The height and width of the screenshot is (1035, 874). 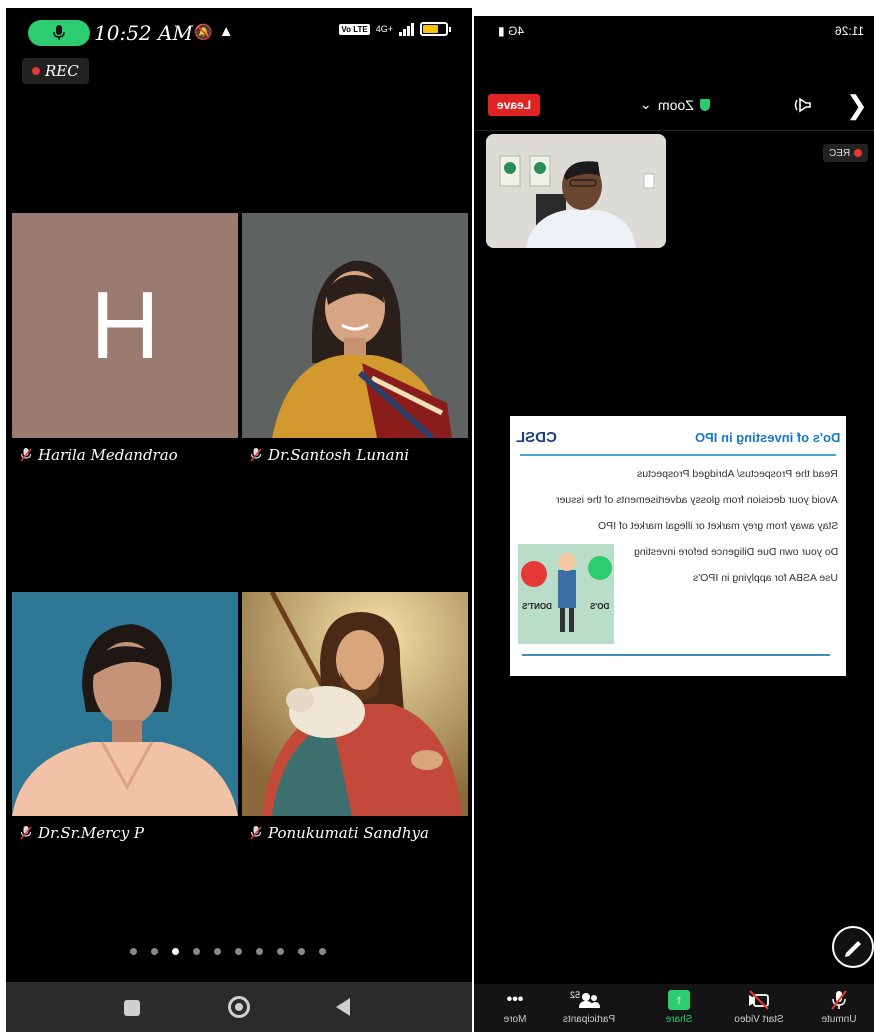 I want to click on slide-footer-line, so click(x=676, y=655).